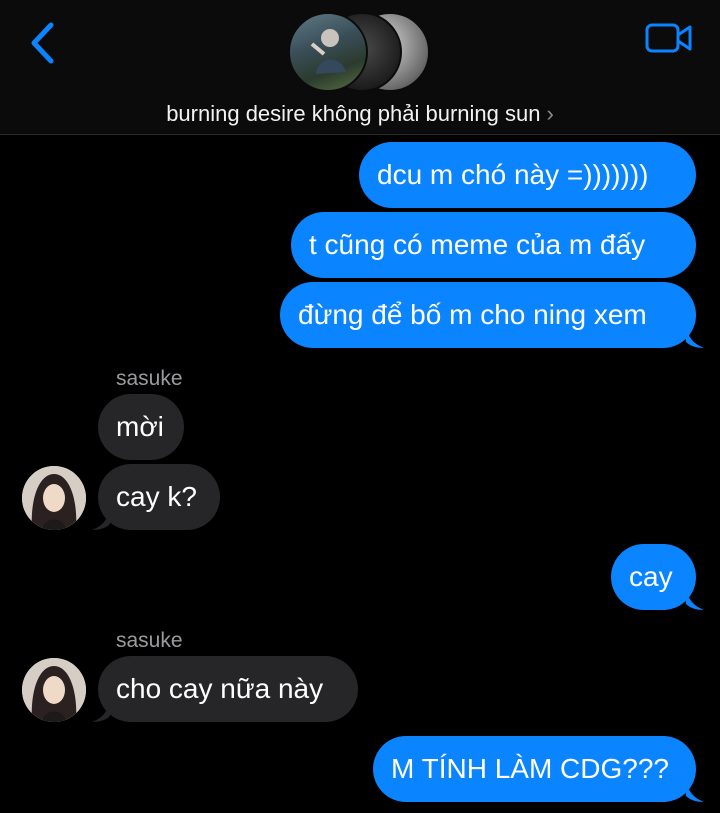 The height and width of the screenshot is (813, 720). I want to click on message-text: cho cay nữa này, so click(220, 688).